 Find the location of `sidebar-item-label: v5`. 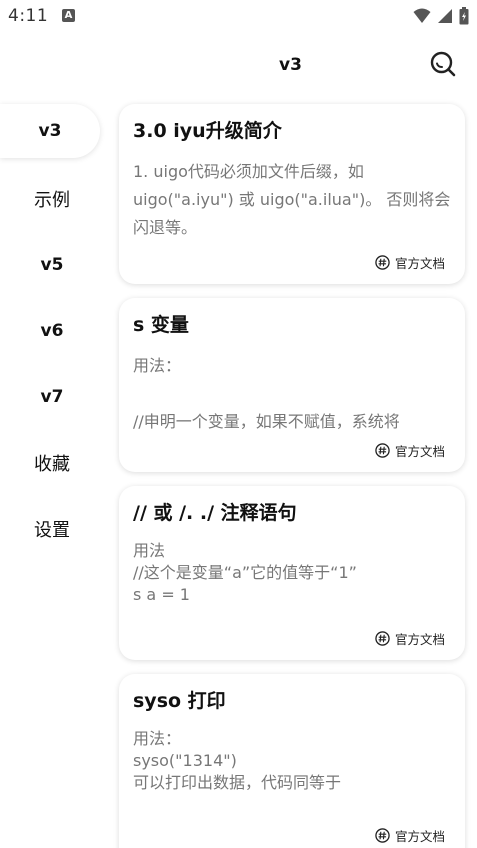

sidebar-item-label: v5 is located at coordinates (52, 265).